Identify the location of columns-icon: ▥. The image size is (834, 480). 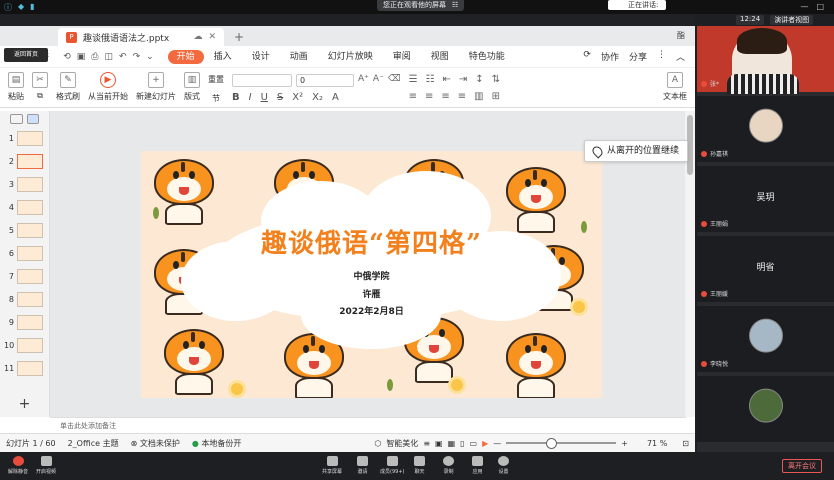
(478, 96).